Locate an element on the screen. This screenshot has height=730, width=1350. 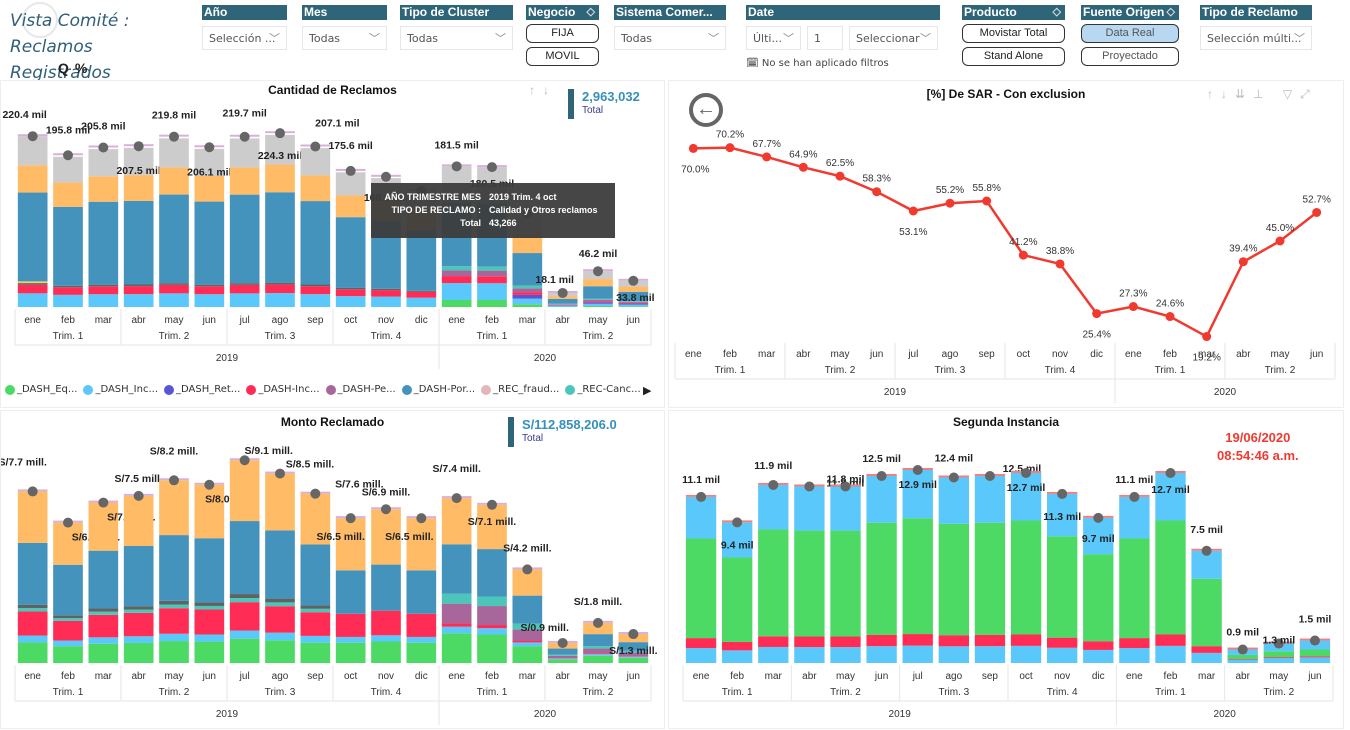
quarter-tick: Trim. 1 is located at coordinates (68, 336).